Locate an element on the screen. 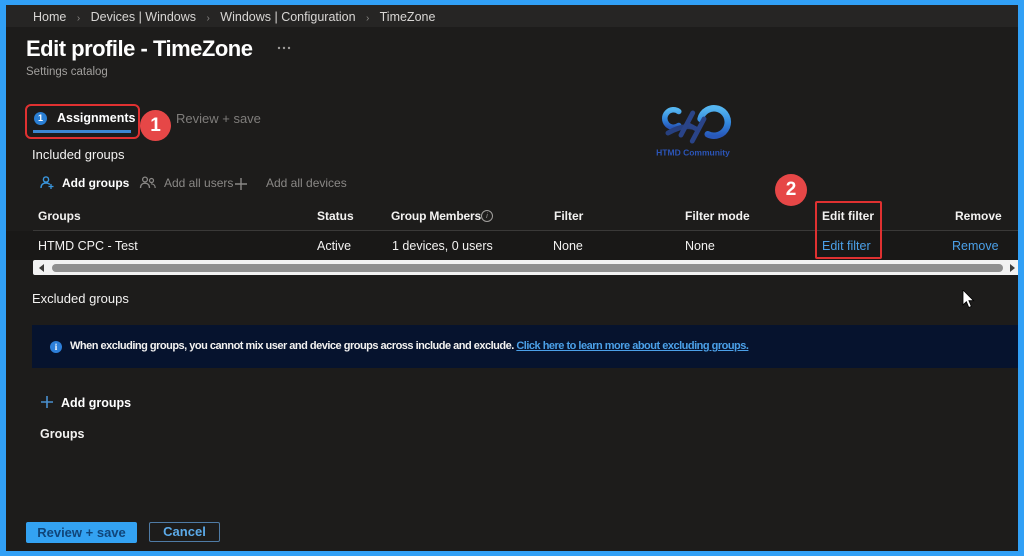 This screenshot has height=556, width=1024. svg-text: HTMD Community is located at coordinates (693, 153).